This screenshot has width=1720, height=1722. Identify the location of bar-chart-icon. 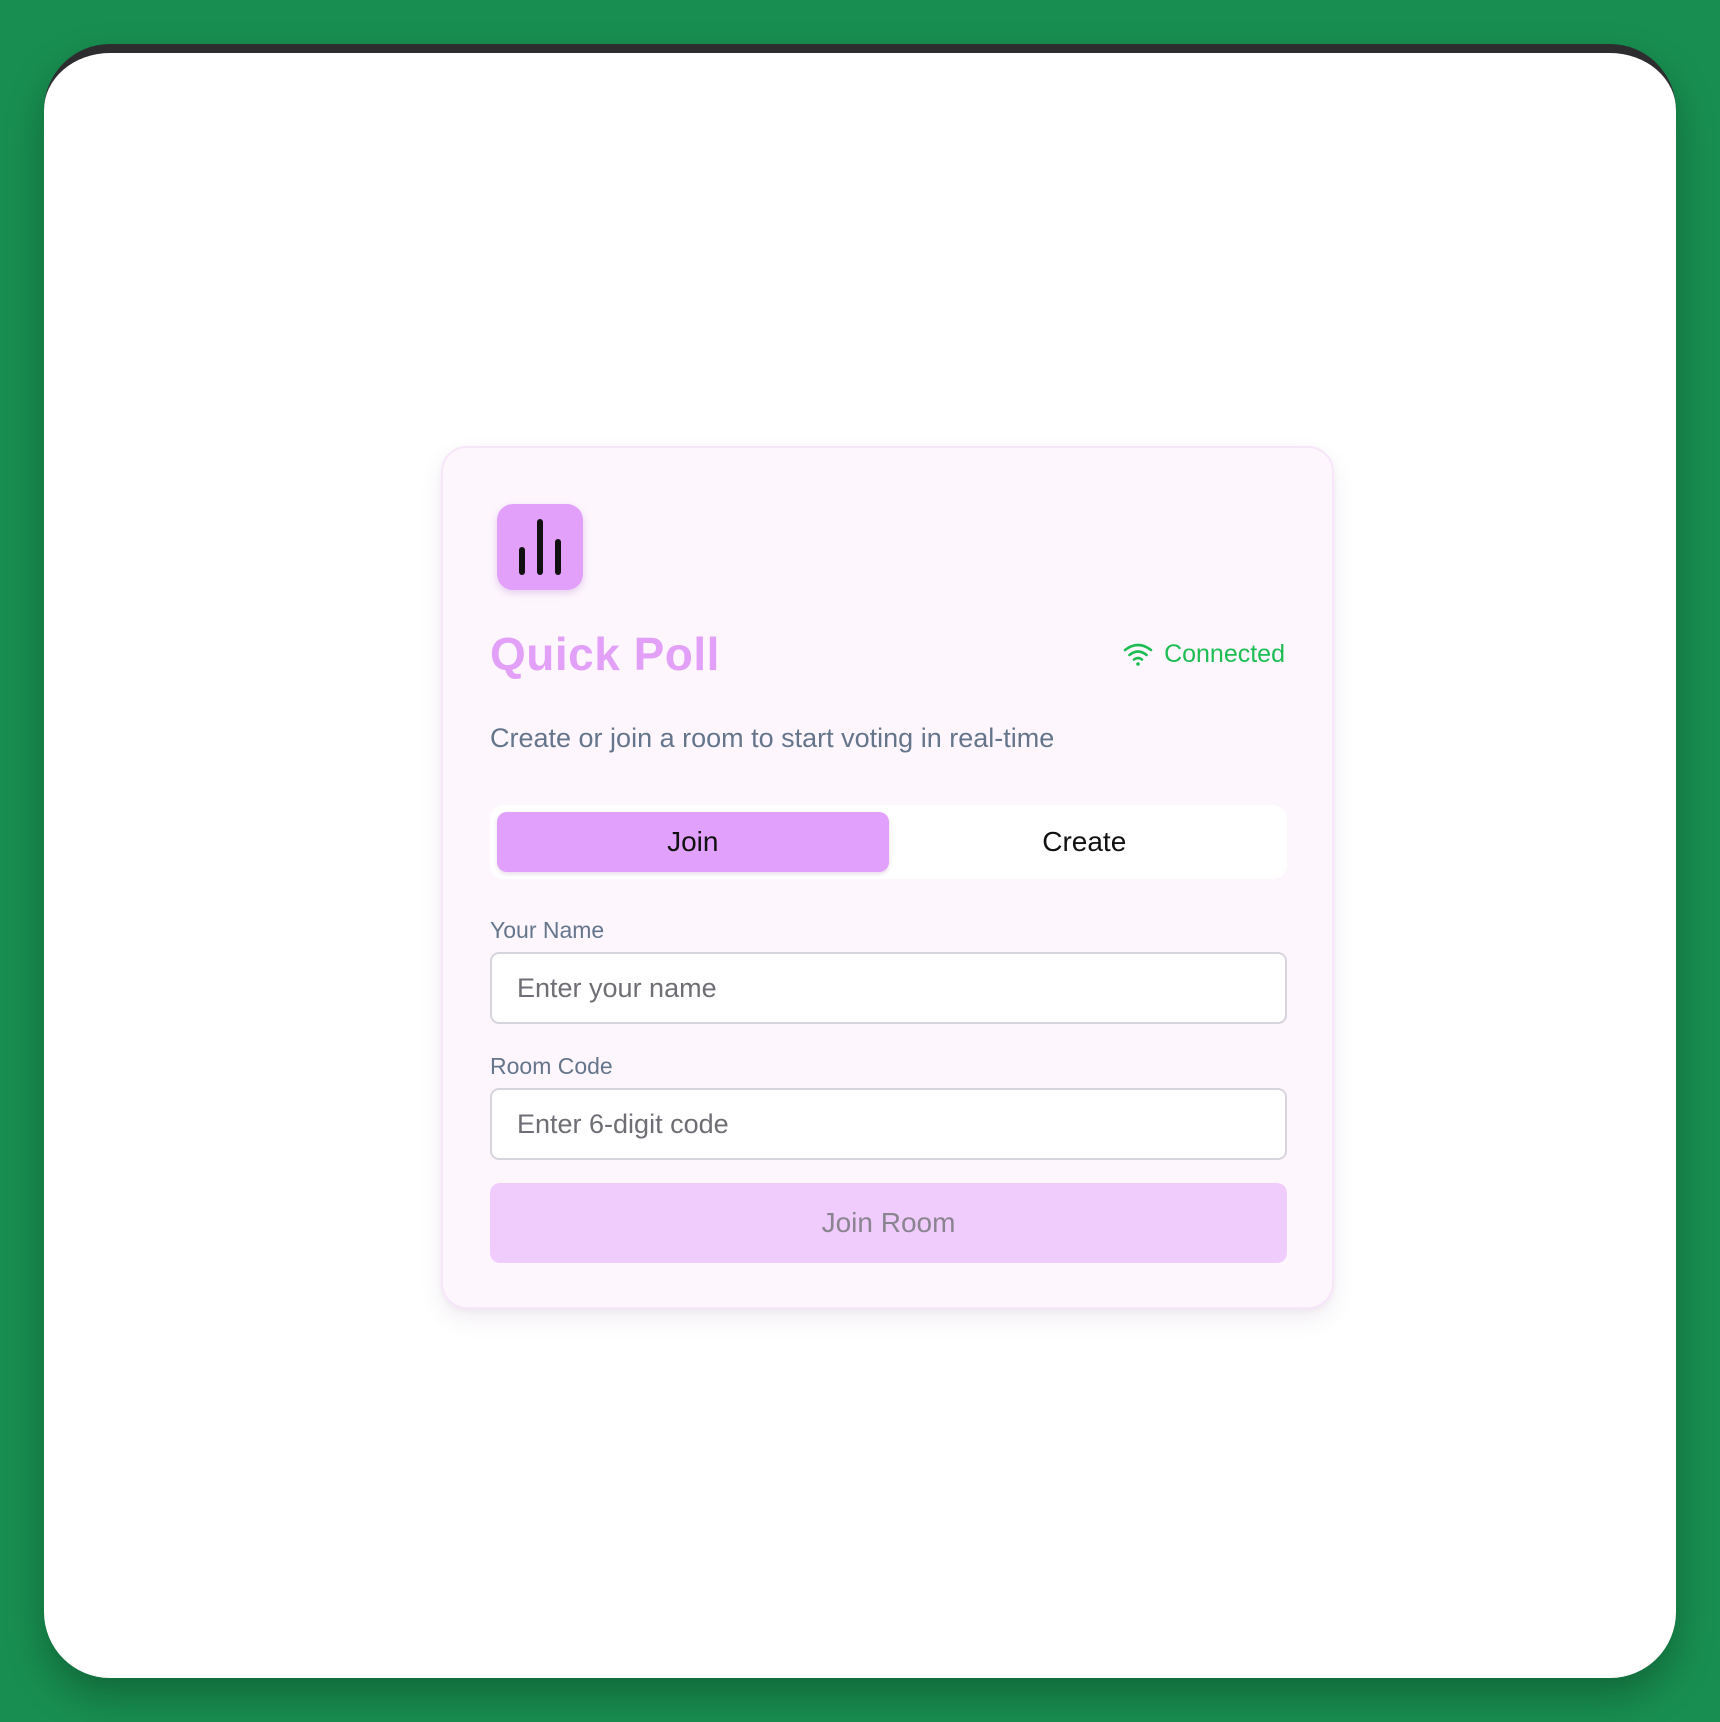
(540, 547).